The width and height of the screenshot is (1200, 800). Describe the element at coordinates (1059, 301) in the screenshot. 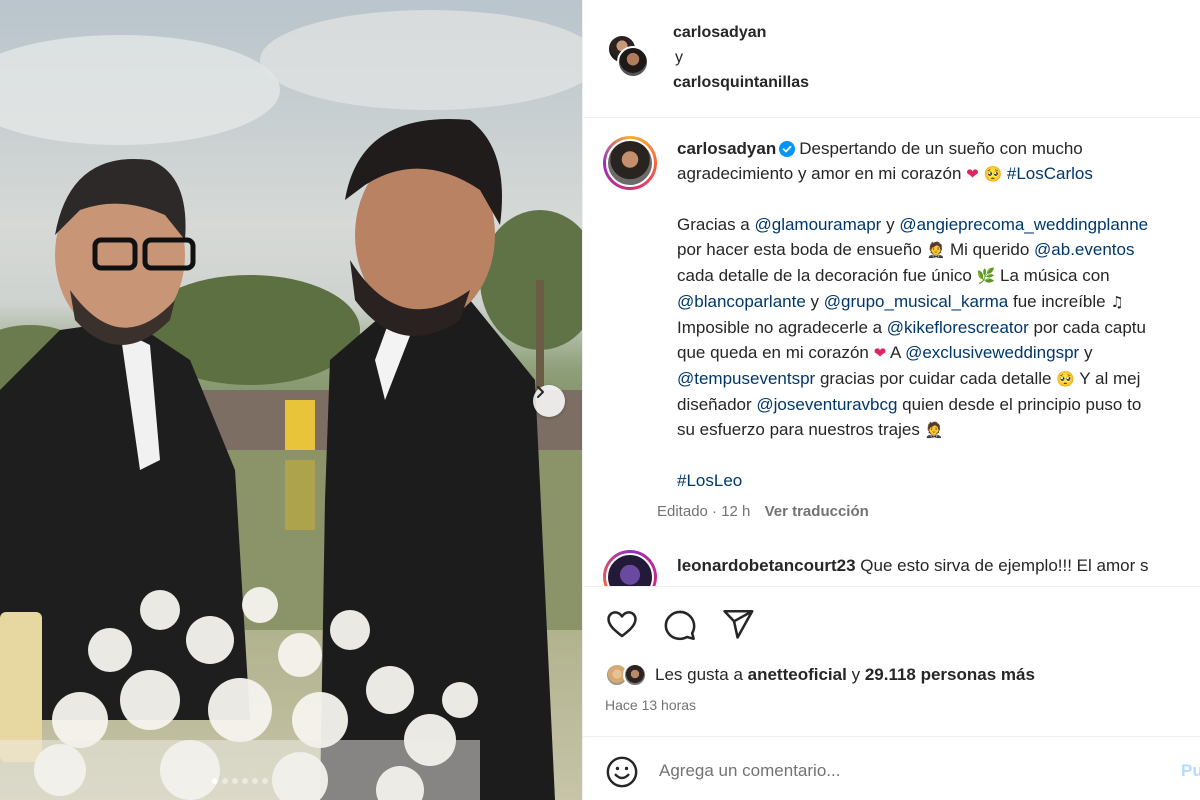

I see `caption-text-segment: fue increíble` at that location.